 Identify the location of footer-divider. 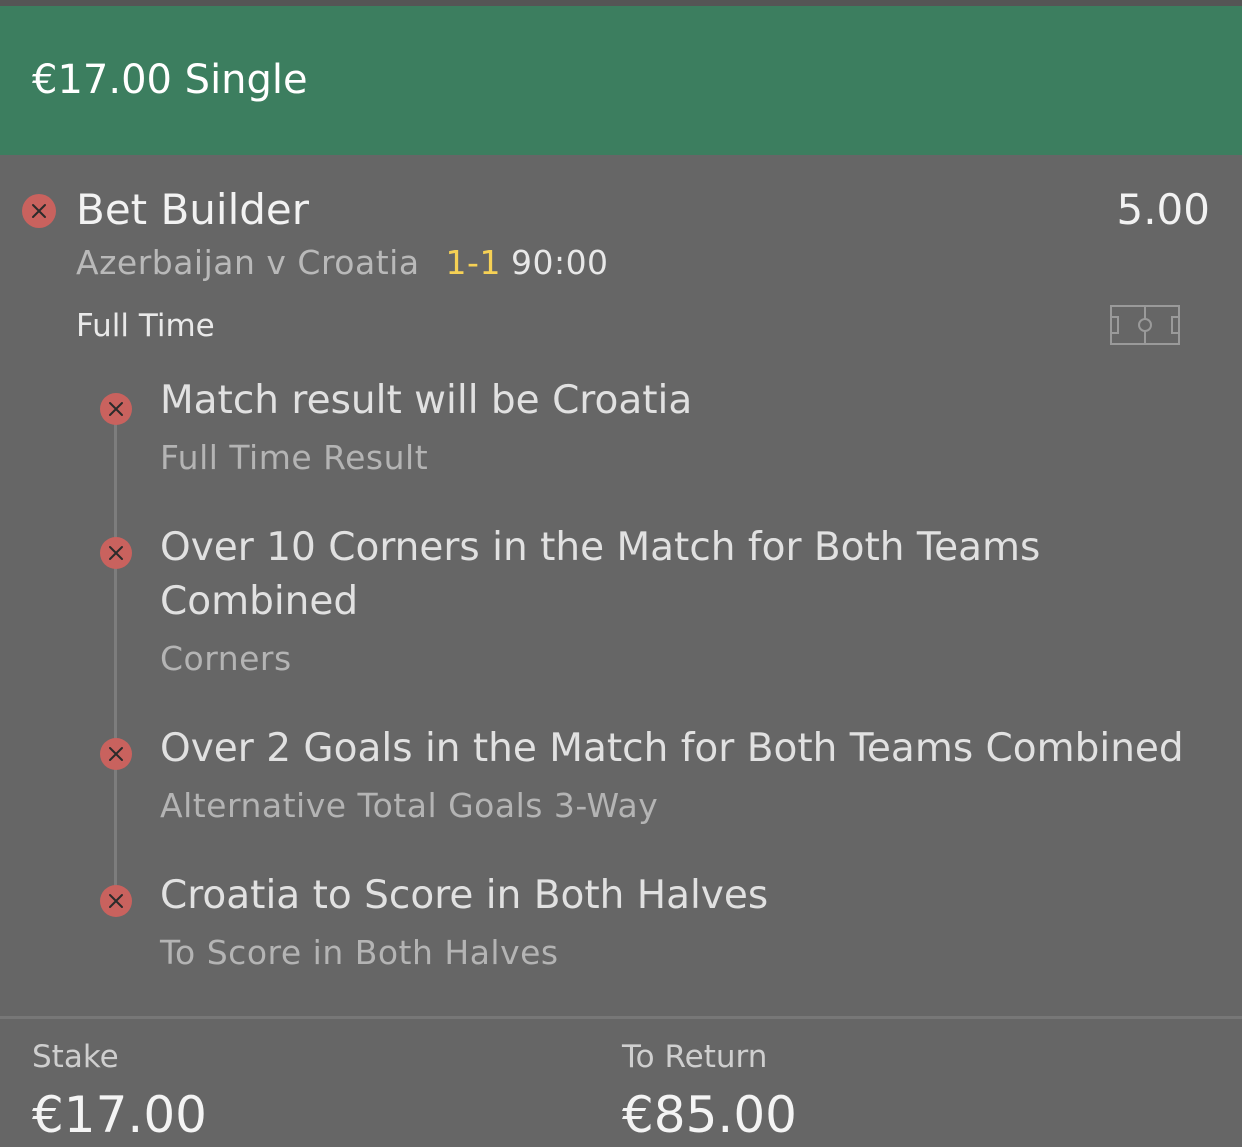
(621, 1017).